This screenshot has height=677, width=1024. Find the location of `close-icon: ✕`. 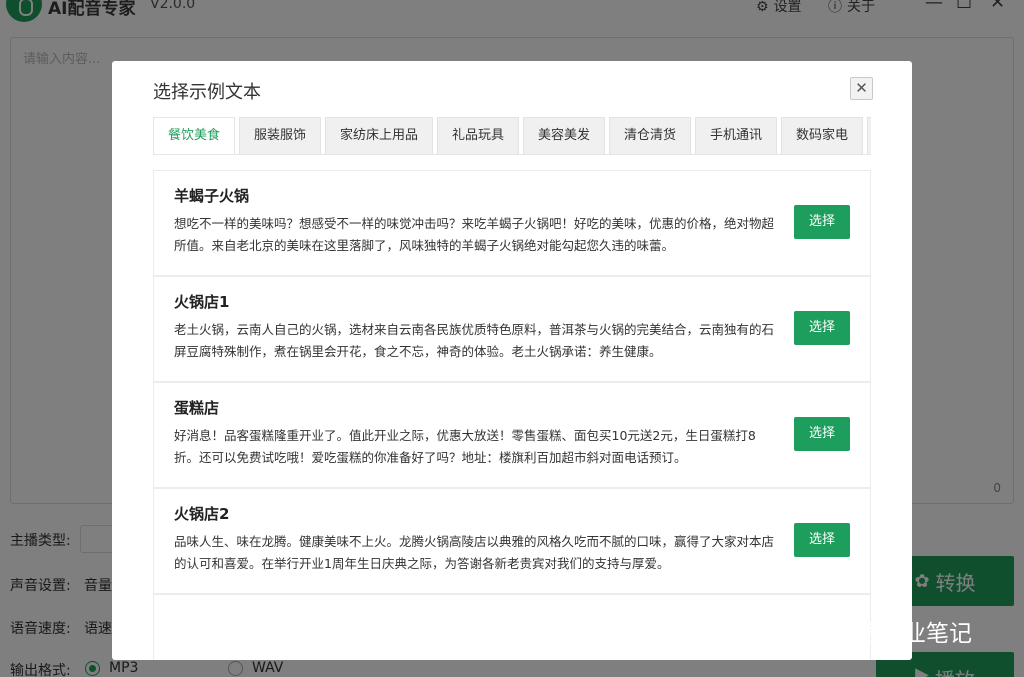

close-icon: ✕ is located at coordinates (861, 88).